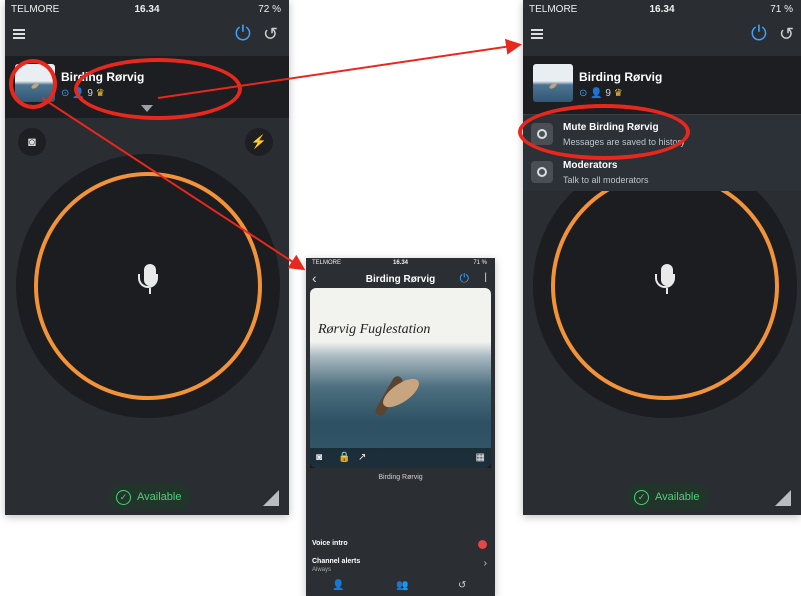  Describe the element at coordinates (269, 9) in the screenshot. I see `battery-label: 72 %` at that location.